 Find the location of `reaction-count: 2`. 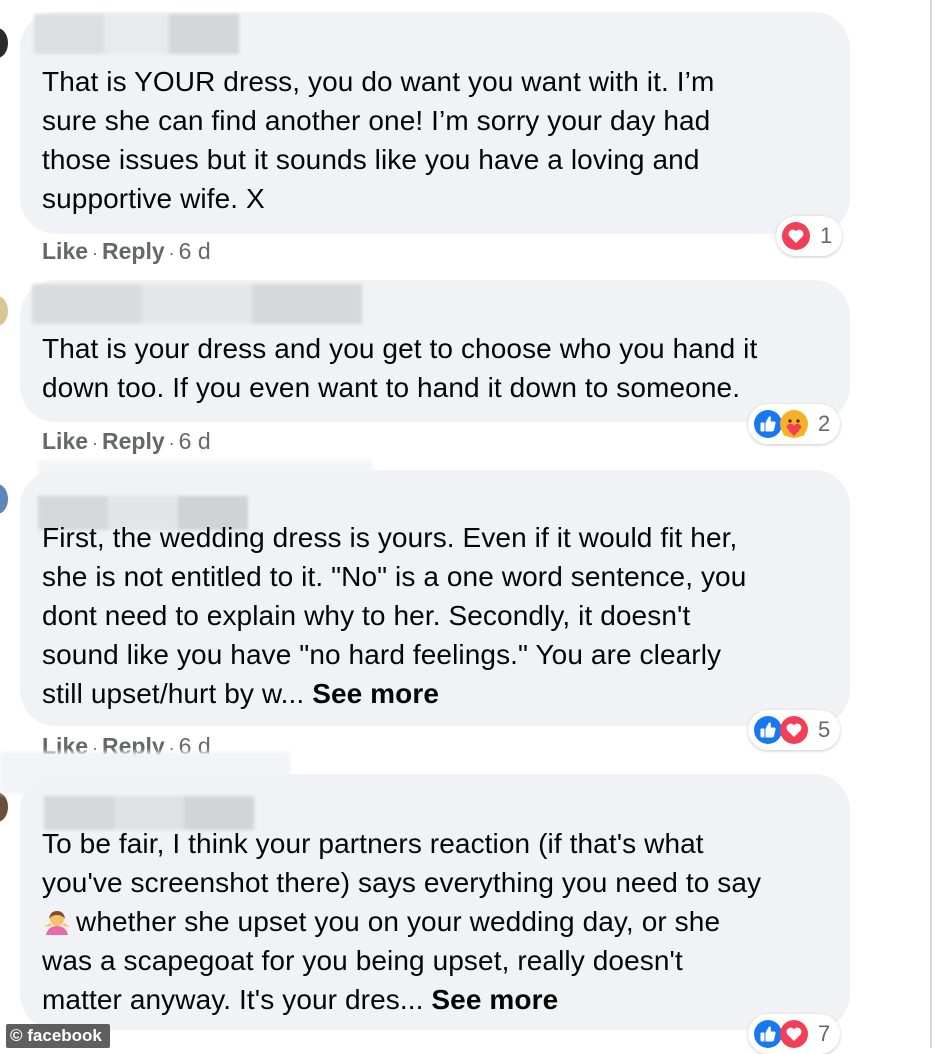

reaction-count: 2 is located at coordinates (824, 423).